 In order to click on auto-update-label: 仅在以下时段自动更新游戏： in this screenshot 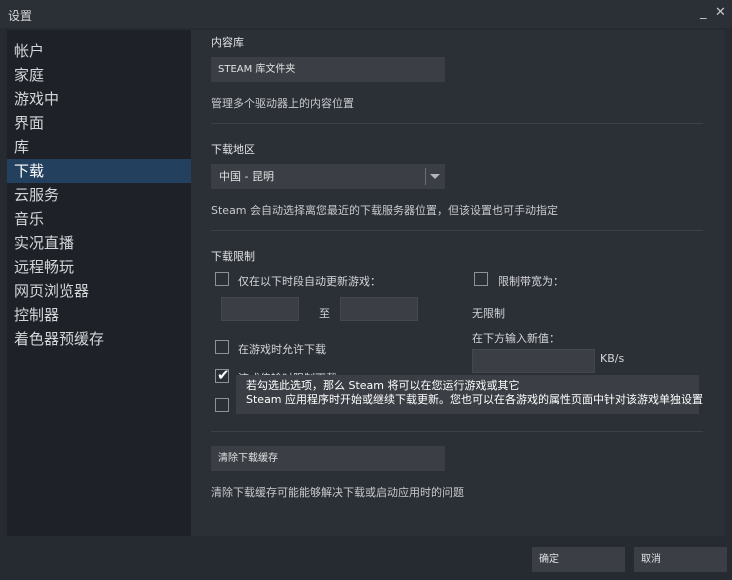, I will do `click(309, 281)`.